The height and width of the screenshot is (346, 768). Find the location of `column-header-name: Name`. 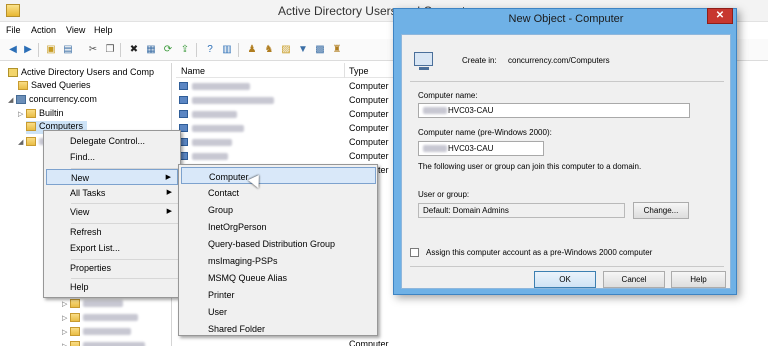

column-header-name: Name is located at coordinates (193, 71).